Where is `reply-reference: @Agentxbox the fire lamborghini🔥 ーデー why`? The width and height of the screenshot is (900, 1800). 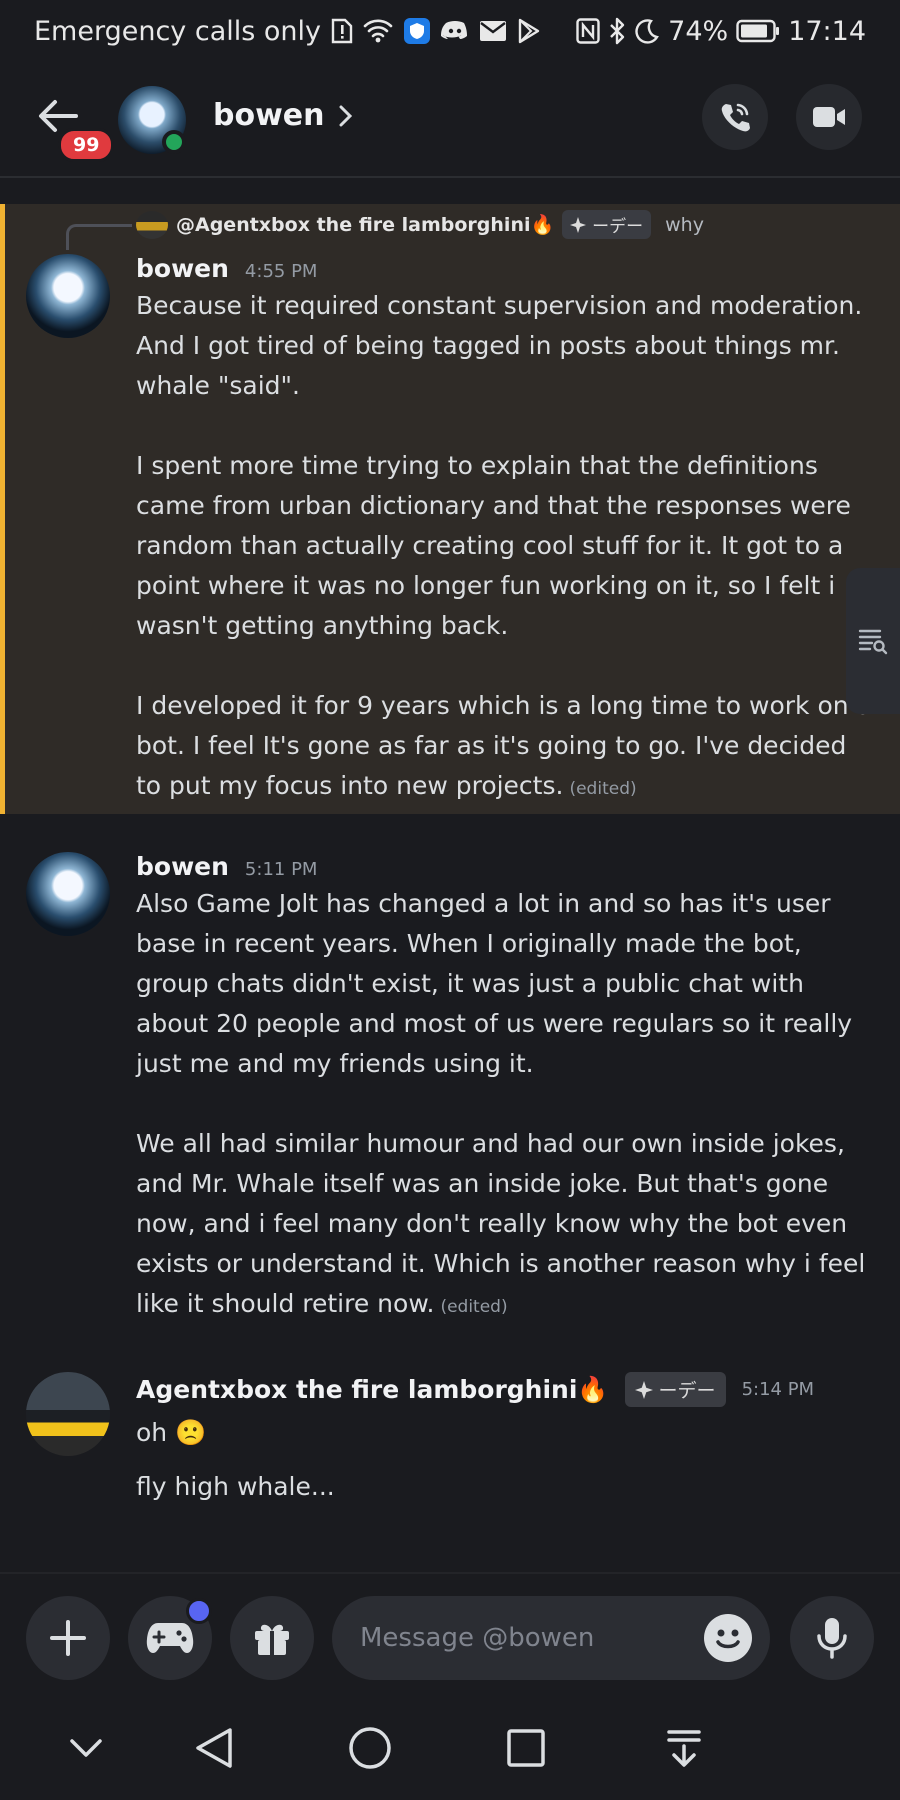 reply-reference: @Agentxbox the fire lamborghini🔥 ーデー why is located at coordinates (420, 224).